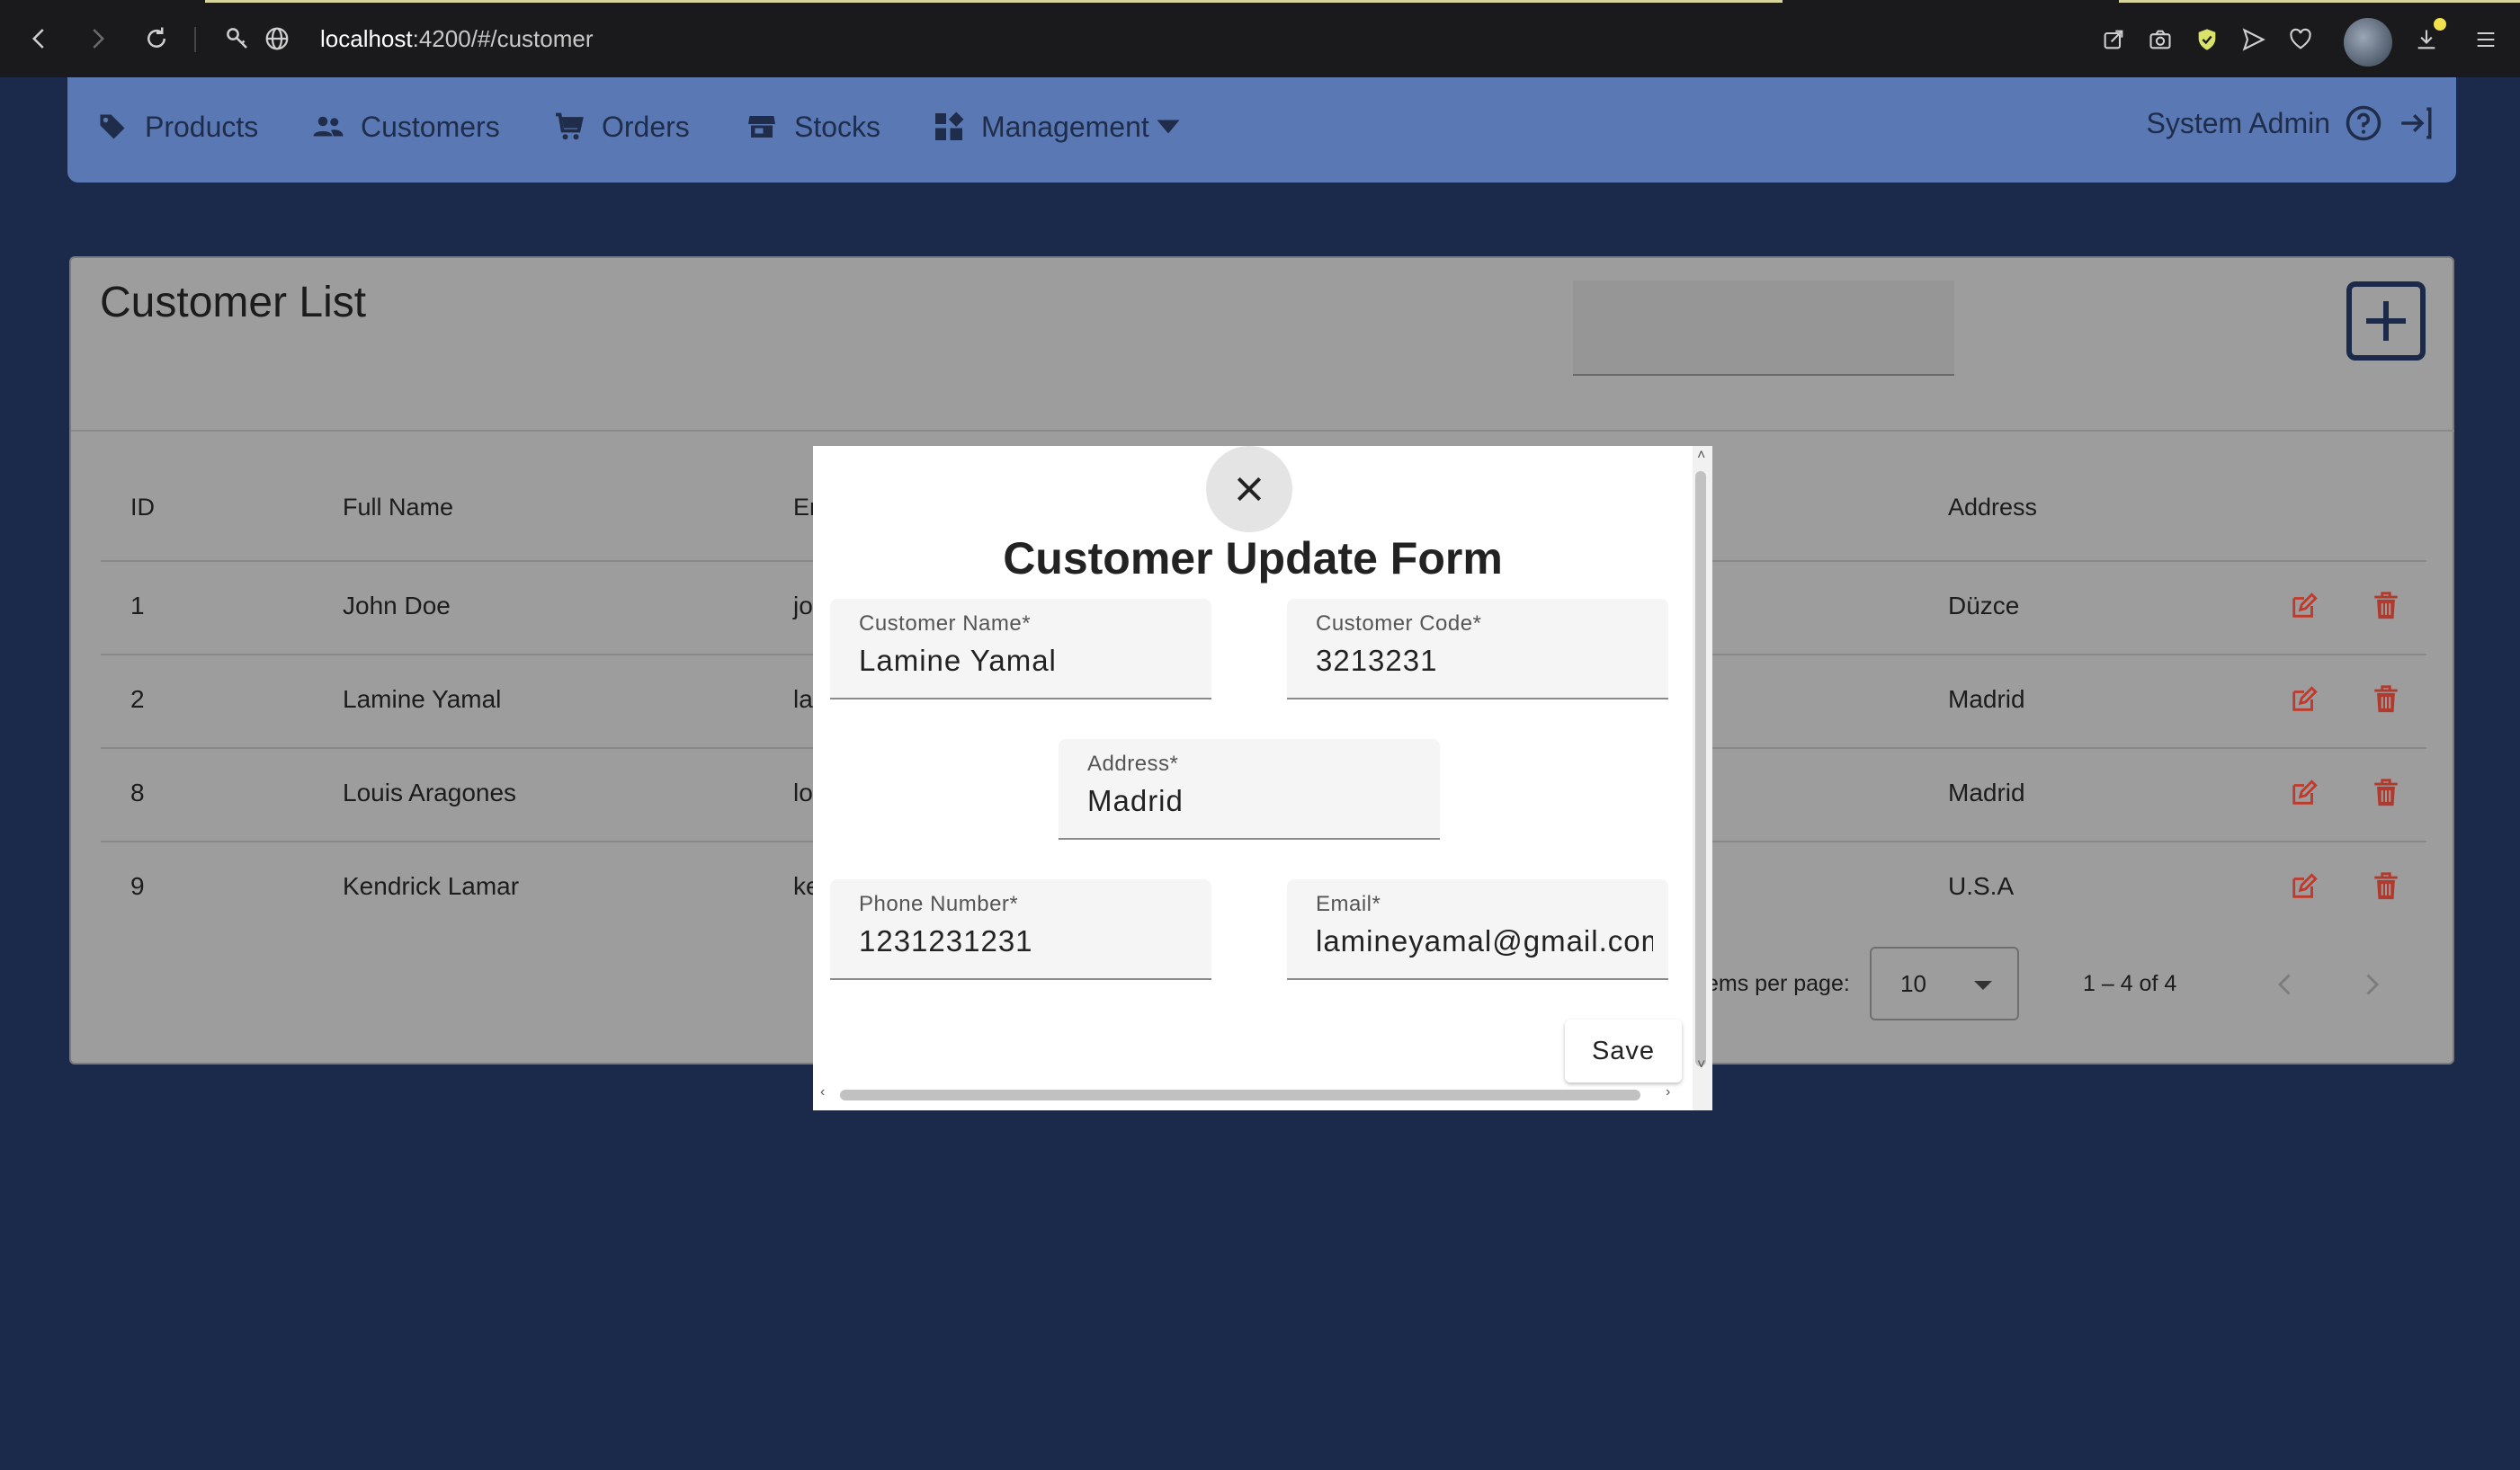 This screenshot has height=1470, width=2520. What do you see at coordinates (1778, 983) in the screenshot?
I see `items-per-page-label: ems per page:` at bounding box center [1778, 983].